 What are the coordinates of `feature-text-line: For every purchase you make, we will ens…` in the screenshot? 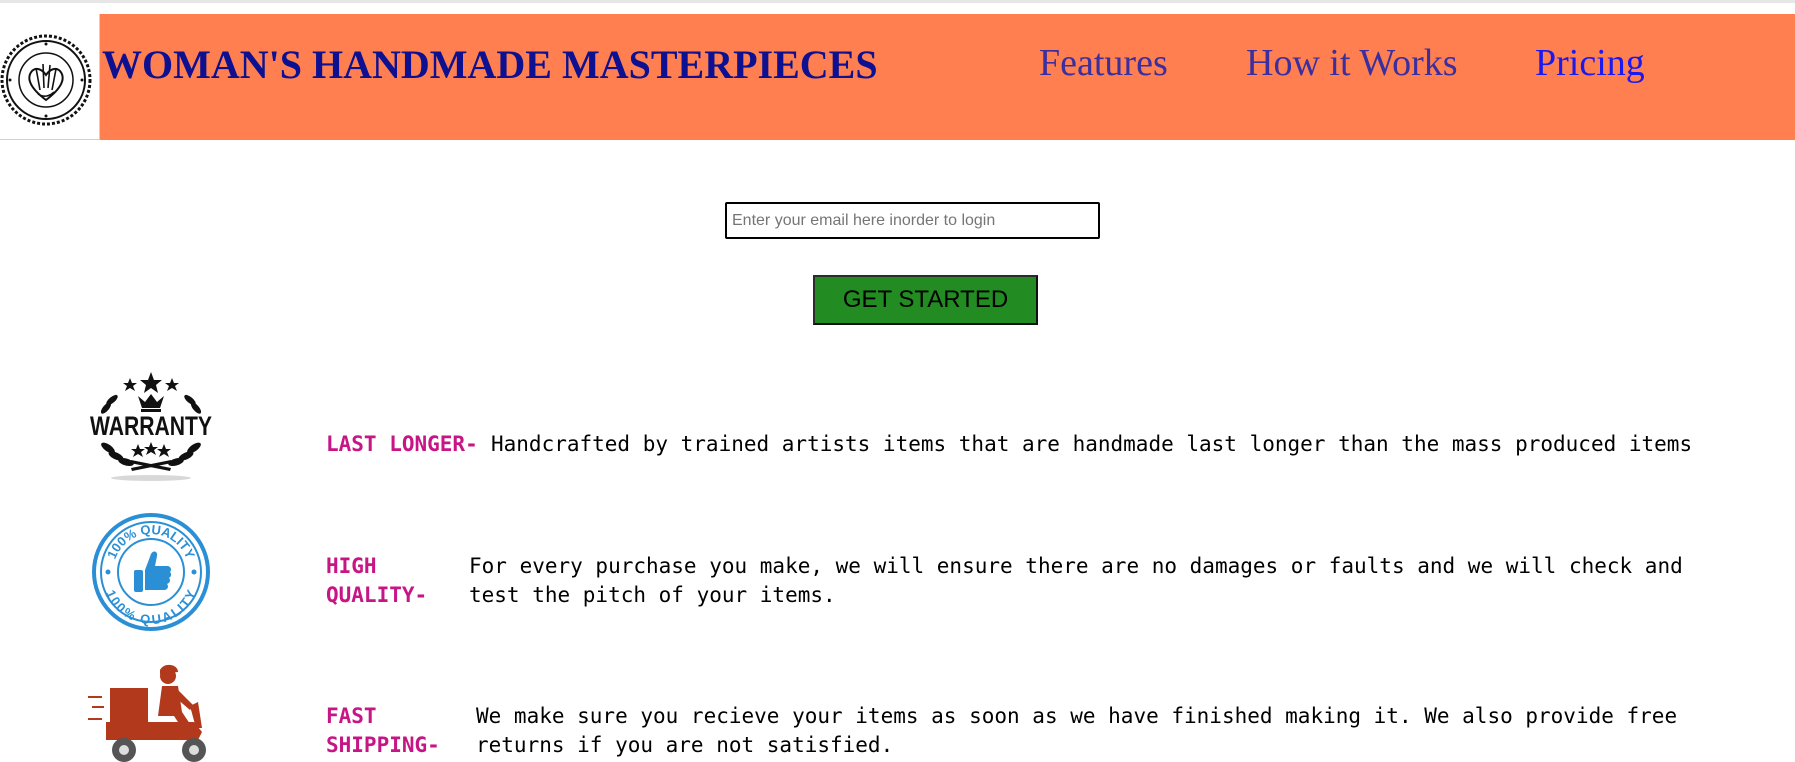 It's located at (1076, 566).